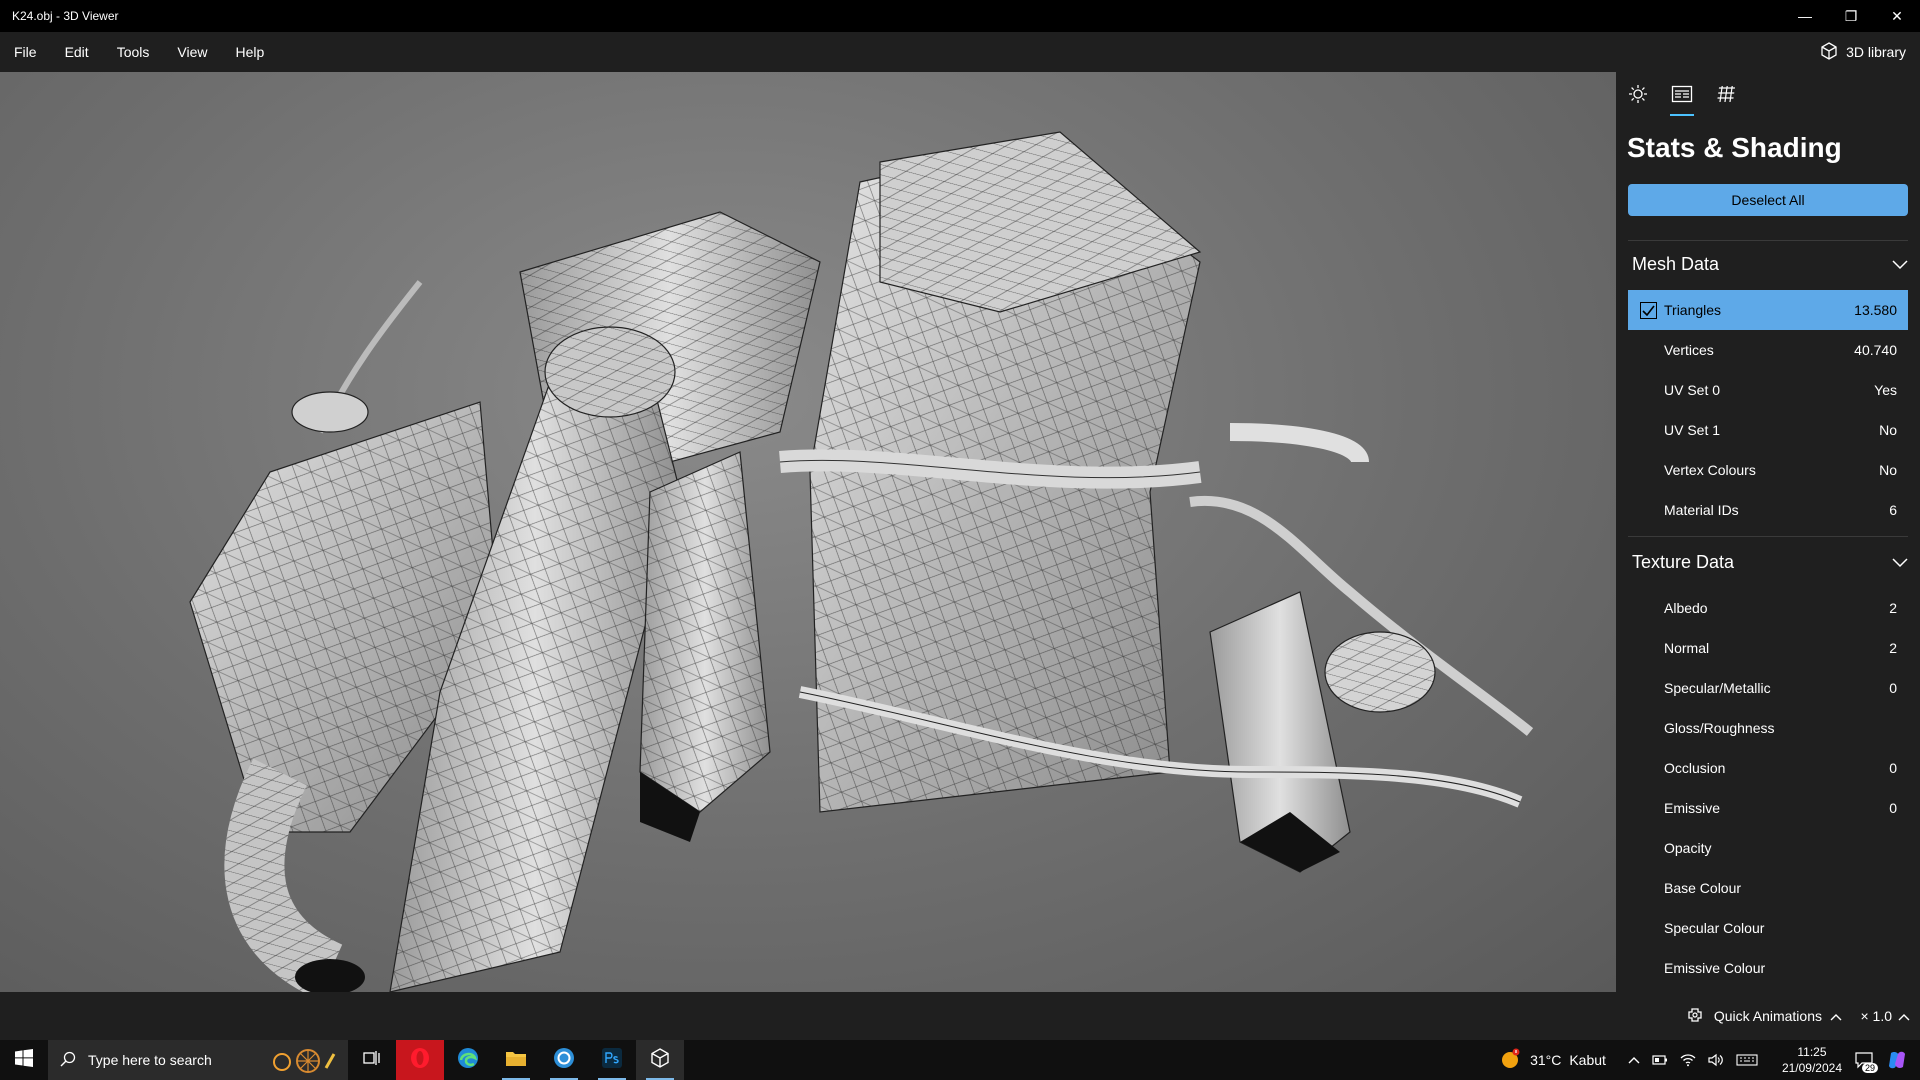 The height and width of the screenshot is (1080, 1920). What do you see at coordinates (1875, 310) in the screenshot?
I see `row-value: 13.580` at bounding box center [1875, 310].